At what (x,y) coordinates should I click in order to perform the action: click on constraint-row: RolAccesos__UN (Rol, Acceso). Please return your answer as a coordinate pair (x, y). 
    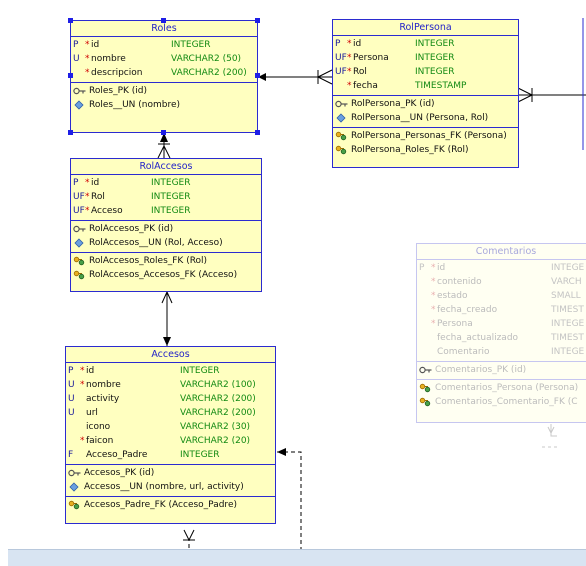
    Looking at the image, I should click on (166, 243).